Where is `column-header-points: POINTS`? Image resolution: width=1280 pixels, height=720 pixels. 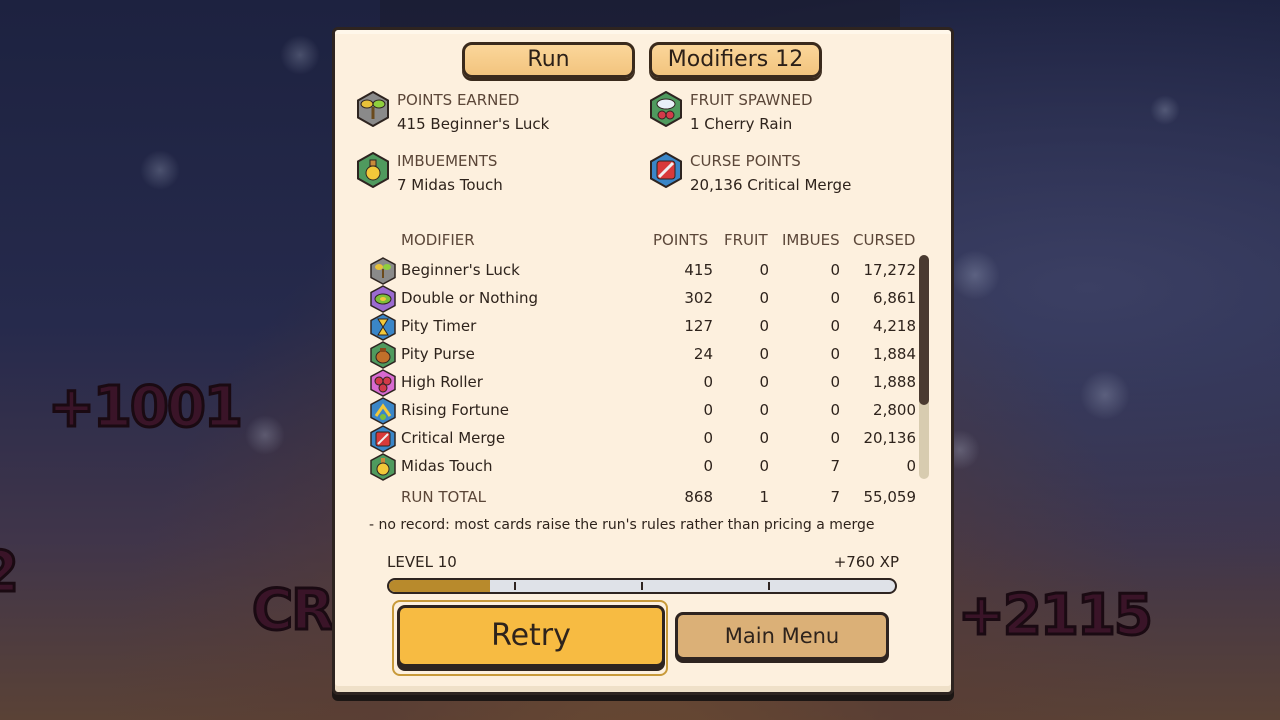
column-header-points: POINTS is located at coordinates (681, 240).